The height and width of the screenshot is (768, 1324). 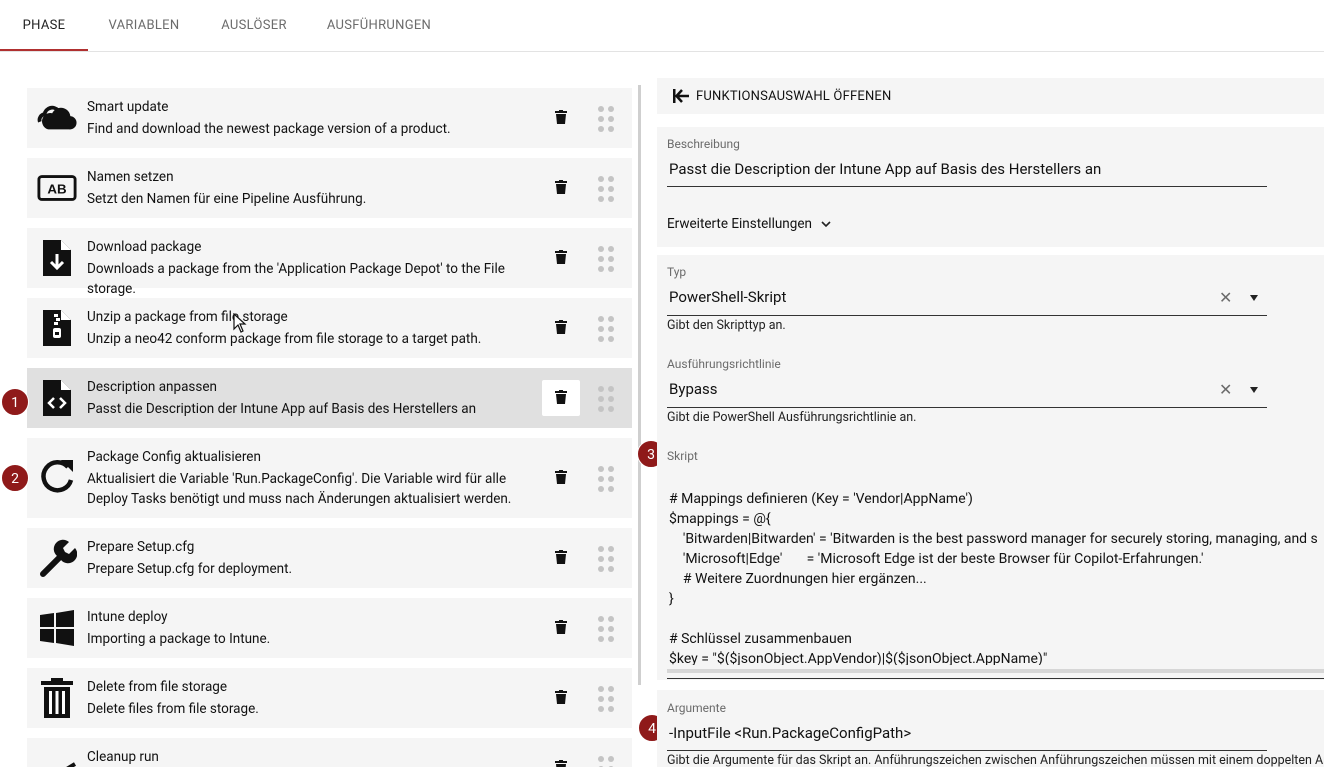 I want to click on file-code-icon, so click(x=57, y=398).